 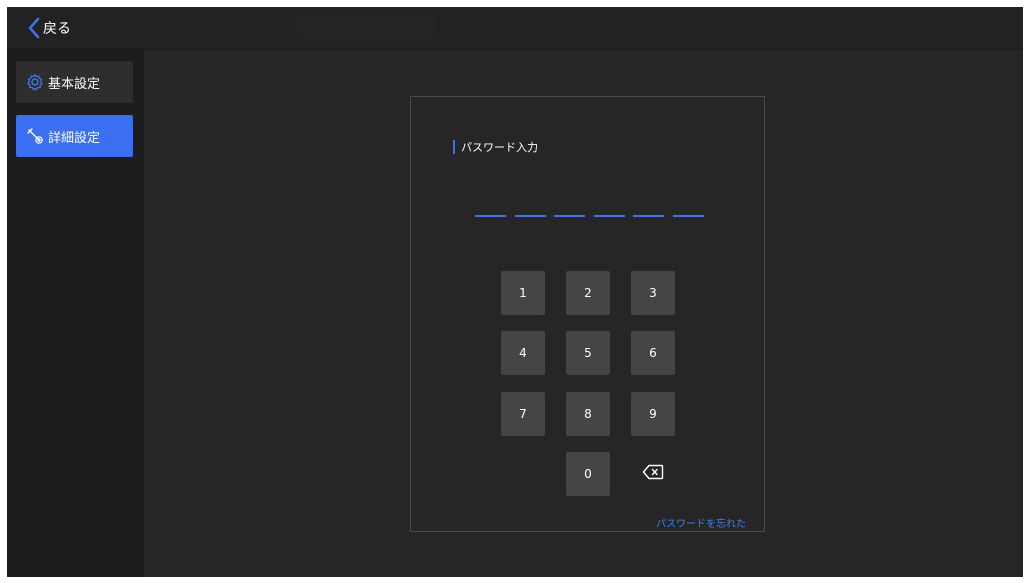 I want to click on title-accent-bar, so click(x=454, y=147).